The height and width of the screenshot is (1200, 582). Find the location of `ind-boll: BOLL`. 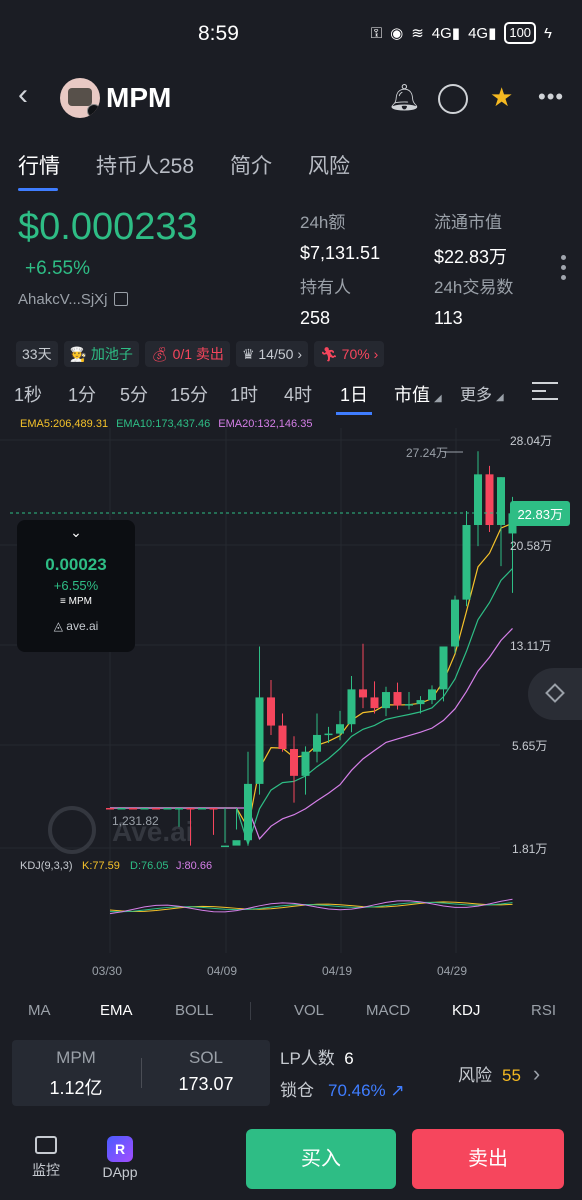

ind-boll: BOLL is located at coordinates (194, 1010).